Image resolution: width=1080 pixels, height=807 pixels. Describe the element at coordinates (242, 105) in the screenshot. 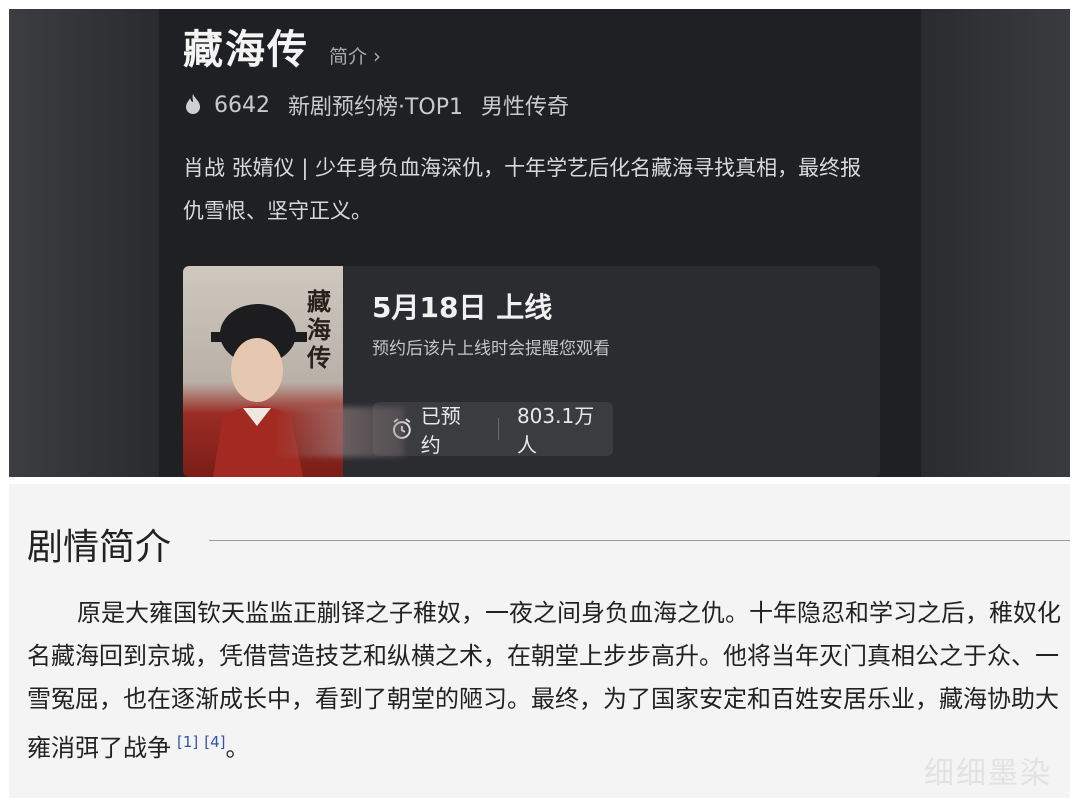

I see `heat-value: 6642` at that location.